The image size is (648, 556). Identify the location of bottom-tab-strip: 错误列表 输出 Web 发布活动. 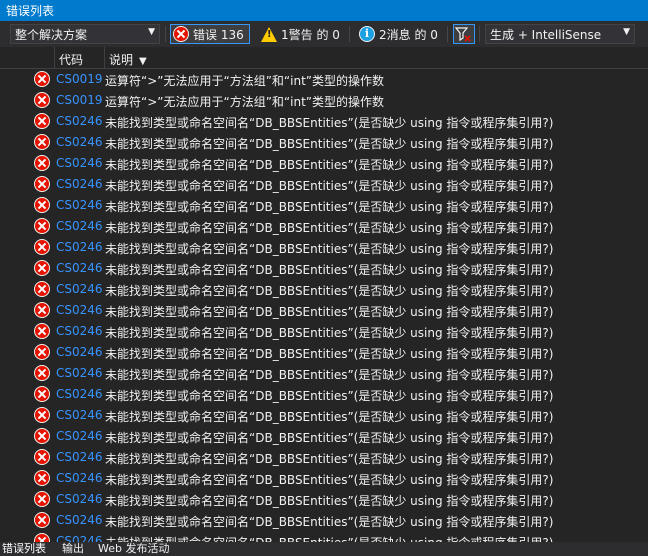
(324, 549).